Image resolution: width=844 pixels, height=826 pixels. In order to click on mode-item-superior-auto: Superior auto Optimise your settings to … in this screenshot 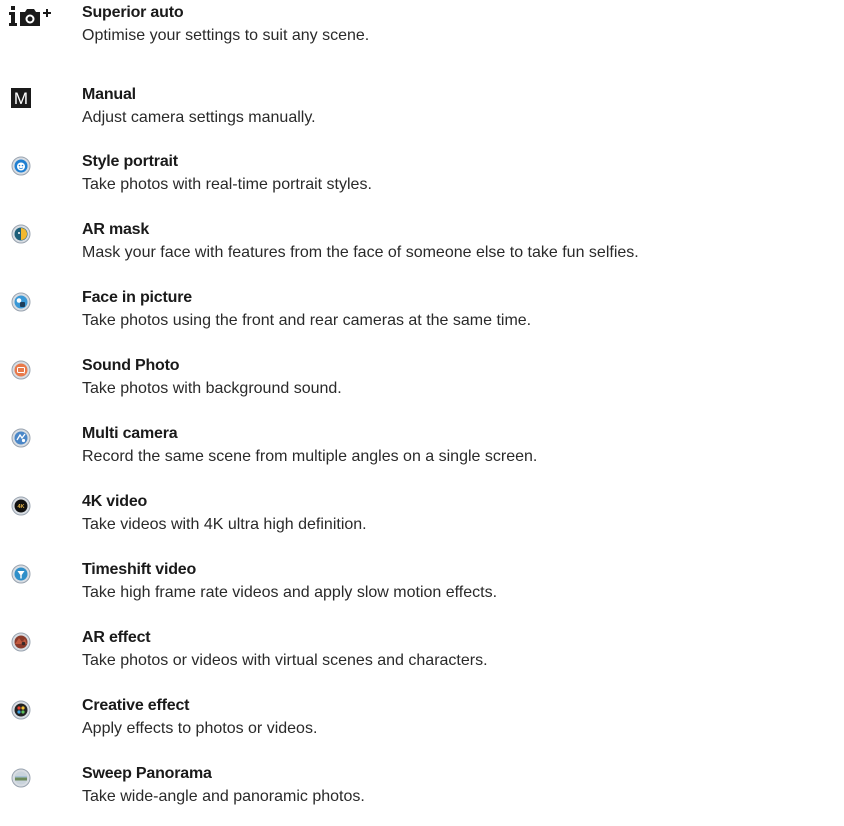, I will do `click(422, 34)`.